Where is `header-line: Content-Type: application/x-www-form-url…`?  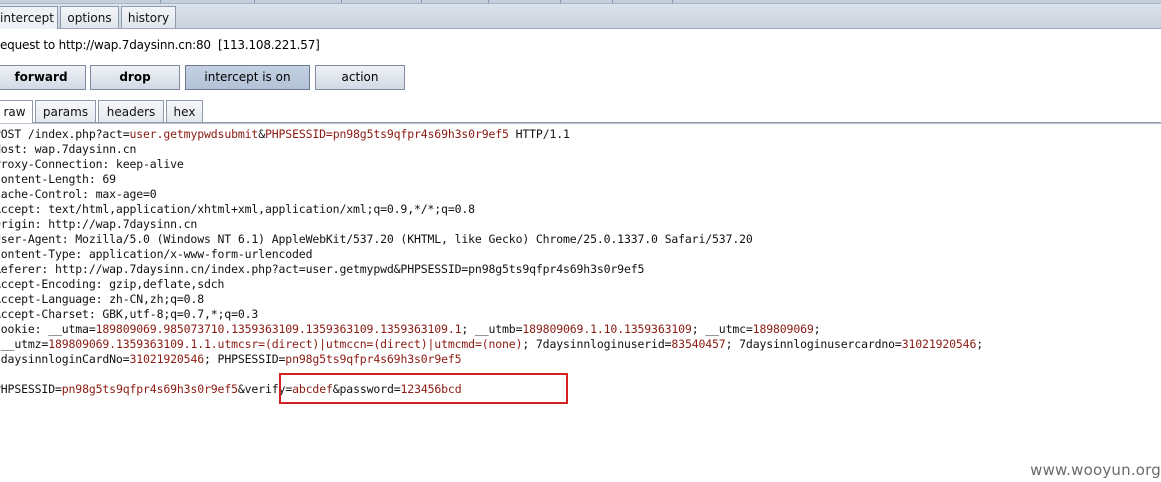
header-line: Content-Type: application/x-www-form-url… is located at coordinates (156, 254).